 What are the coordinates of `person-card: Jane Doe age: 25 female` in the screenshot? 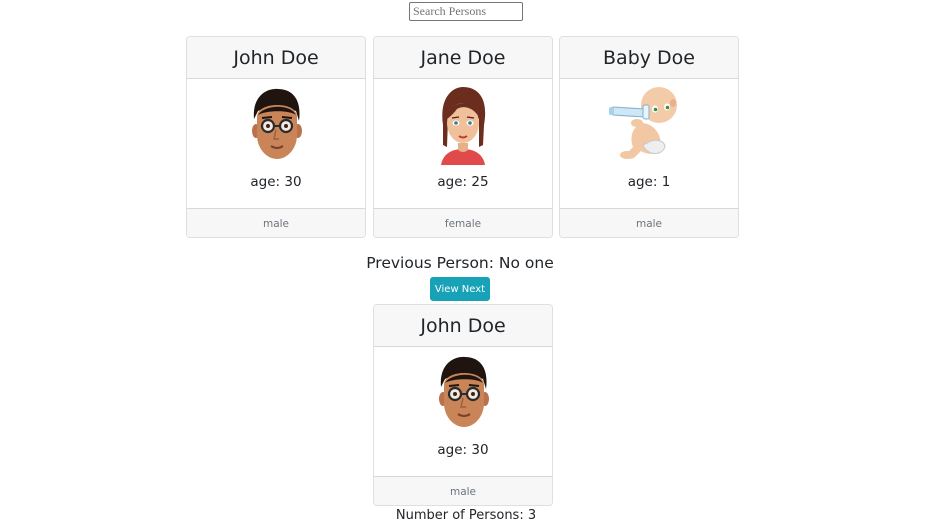 It's located at (463, 137).